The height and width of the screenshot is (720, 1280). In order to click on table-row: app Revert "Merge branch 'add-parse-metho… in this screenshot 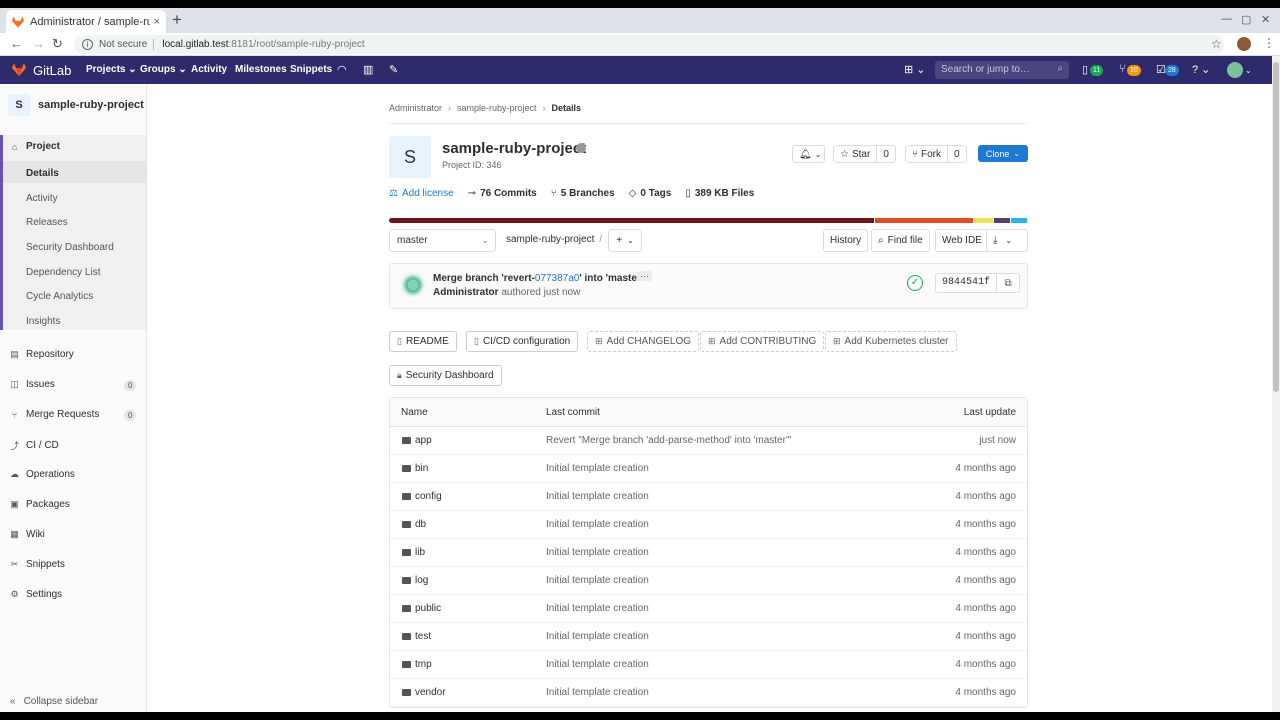, I will do `click(708, 441)`.